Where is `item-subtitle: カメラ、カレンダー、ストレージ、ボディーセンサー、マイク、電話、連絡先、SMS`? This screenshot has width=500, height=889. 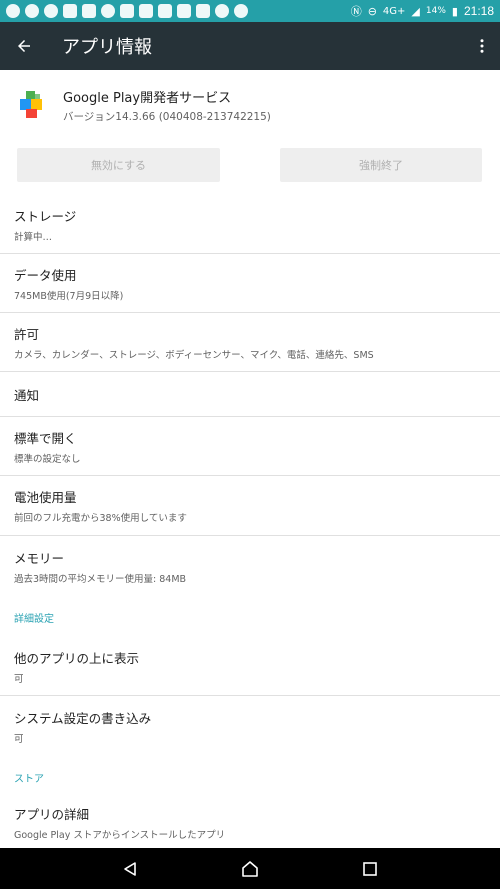
item-subtitle: カメラ、カレンダー、ストレージ、ボディーセンサー、マイク、電話、連絡先、SMS is located at coordinates (194, 355).